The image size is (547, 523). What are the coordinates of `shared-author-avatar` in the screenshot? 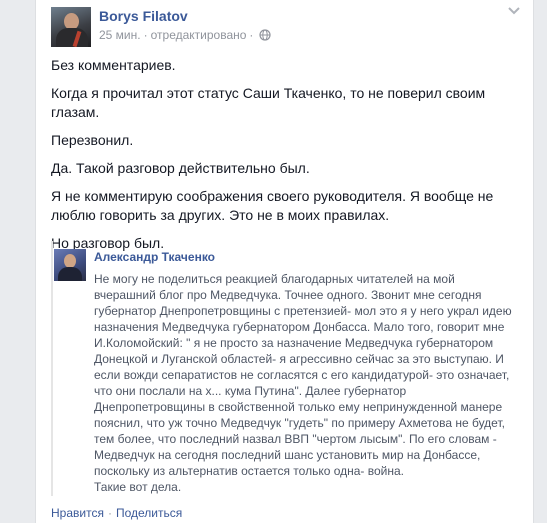 It's located at (70, 265).